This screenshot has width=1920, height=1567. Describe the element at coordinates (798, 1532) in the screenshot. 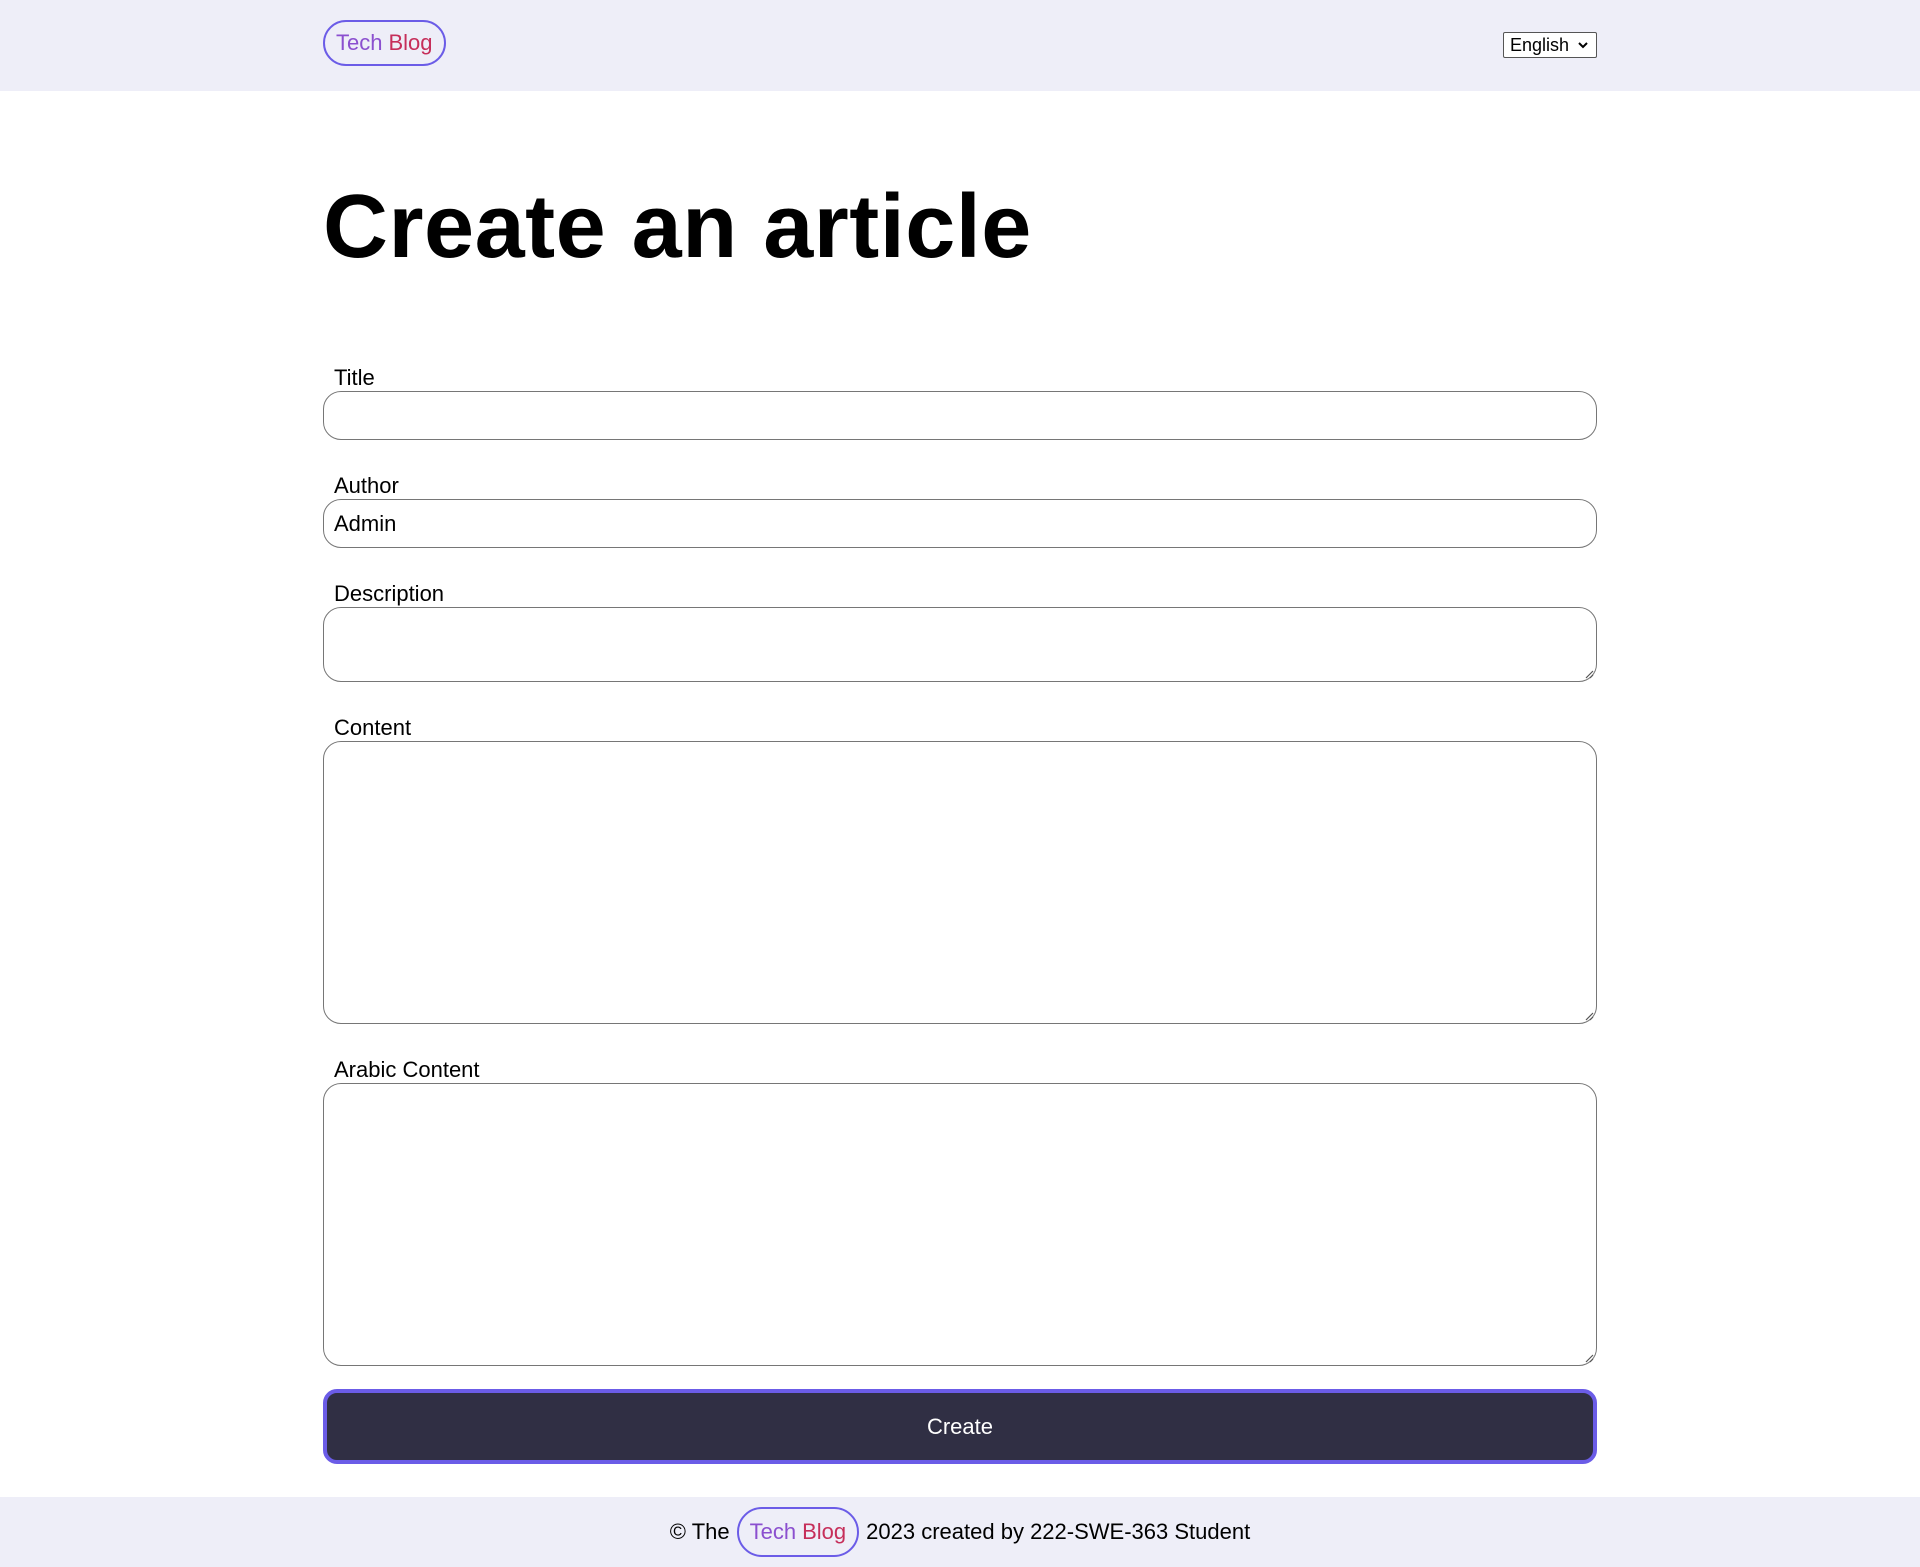

I see `footer-logo-link: Tech Blog` at that location.